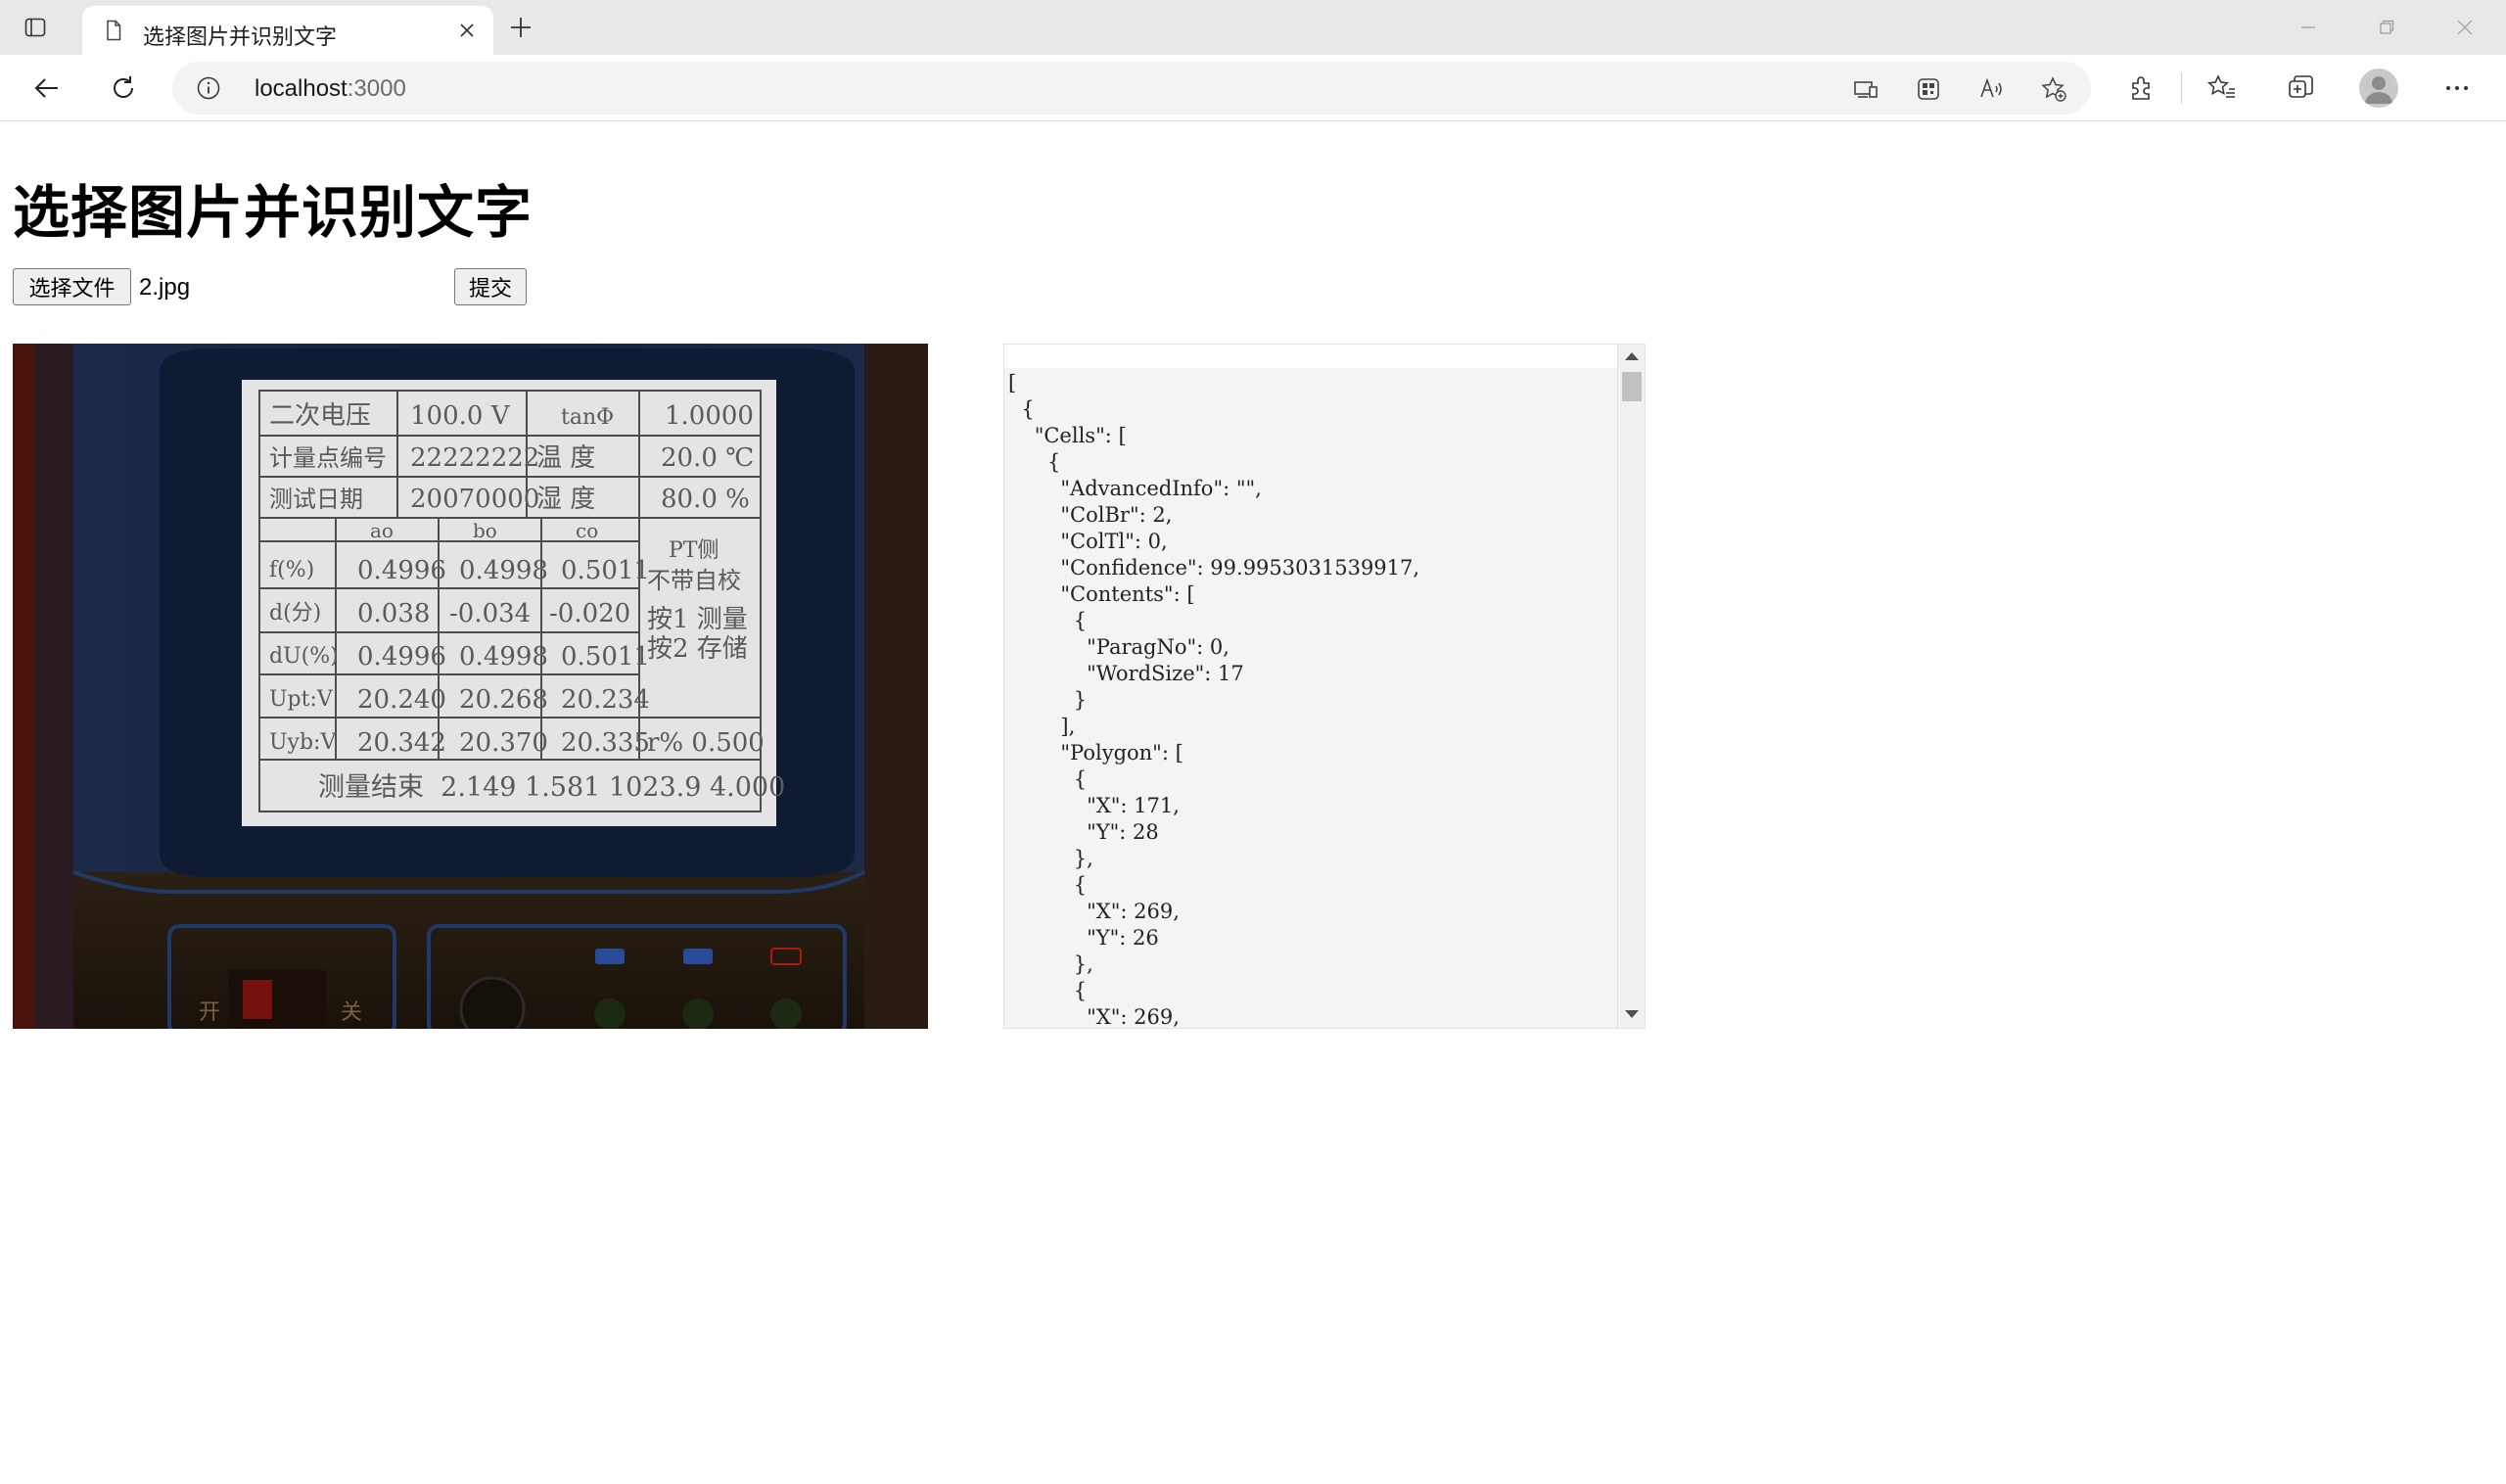 This screenshot has width=2506, height=1484. Describe the element at coordinates (401, 700) in the screenshot. I see `lcd-value: 20.240` at that location.